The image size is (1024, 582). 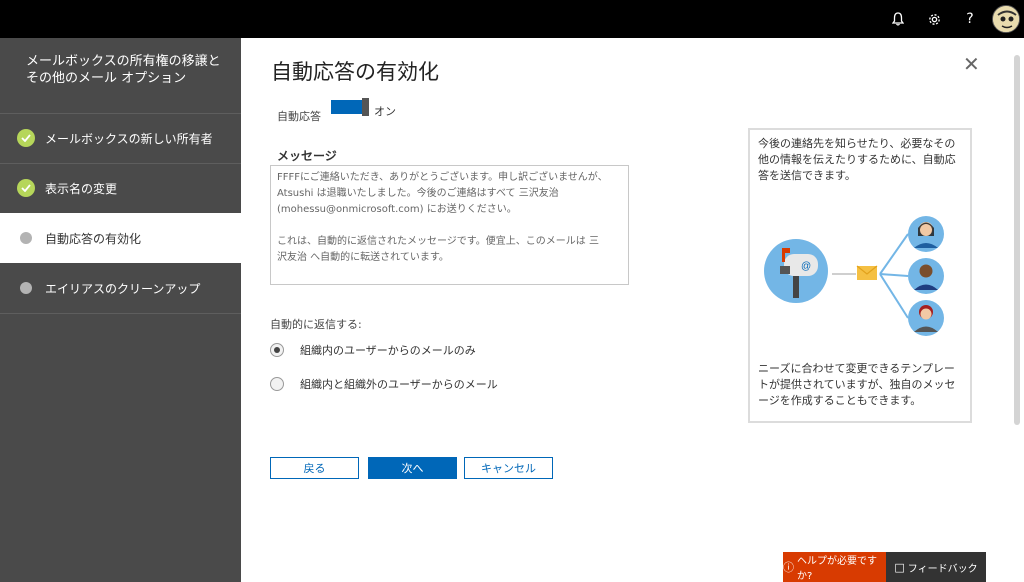 I want to click on back-button: 戻る, so click(x=314, y=468).